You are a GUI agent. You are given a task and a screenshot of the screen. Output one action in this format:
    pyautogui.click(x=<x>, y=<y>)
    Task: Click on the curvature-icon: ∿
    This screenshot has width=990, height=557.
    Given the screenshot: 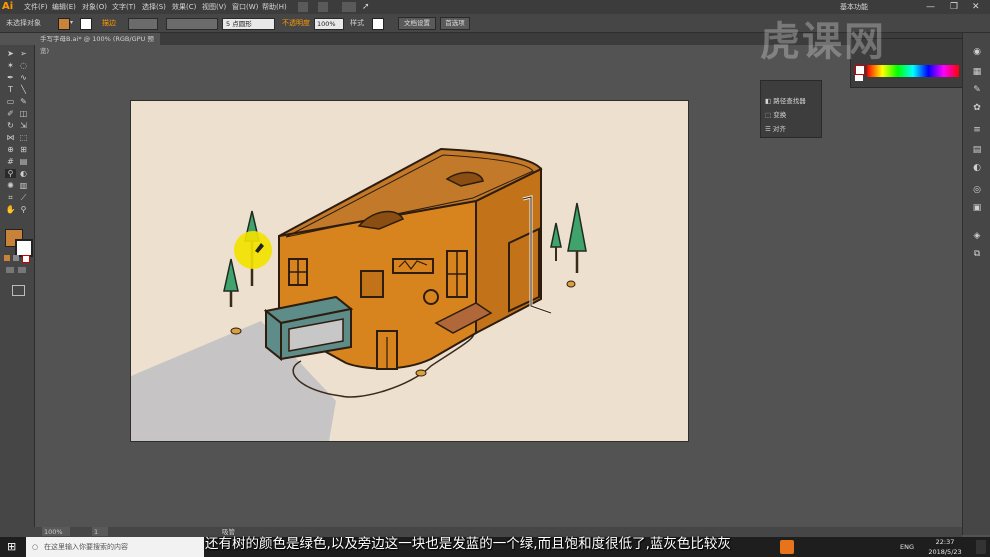 What is the action you would take?
    pyautogui.click(x=23, y=77)
    